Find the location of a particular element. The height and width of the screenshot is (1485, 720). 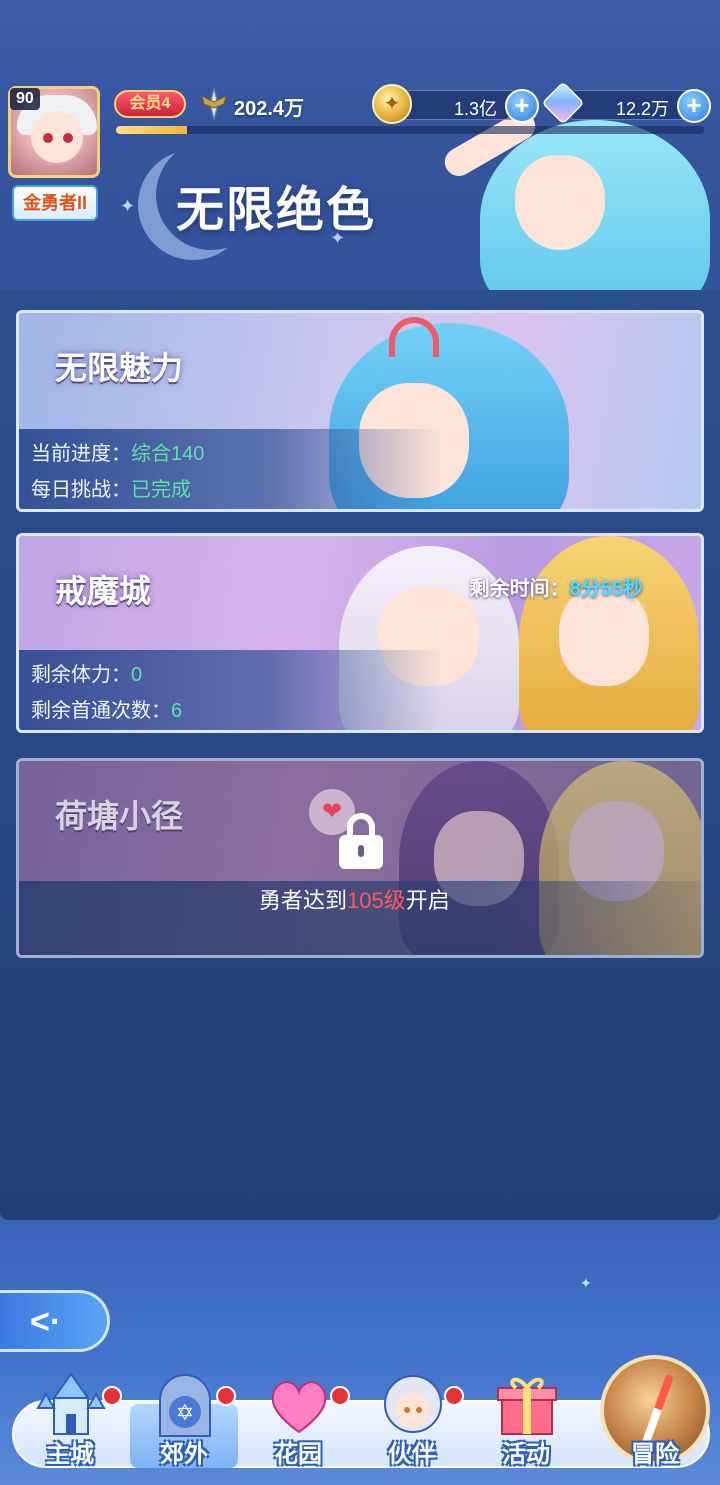

stamina-line: 剩余体力：0 is located at coordinates (86, 672).